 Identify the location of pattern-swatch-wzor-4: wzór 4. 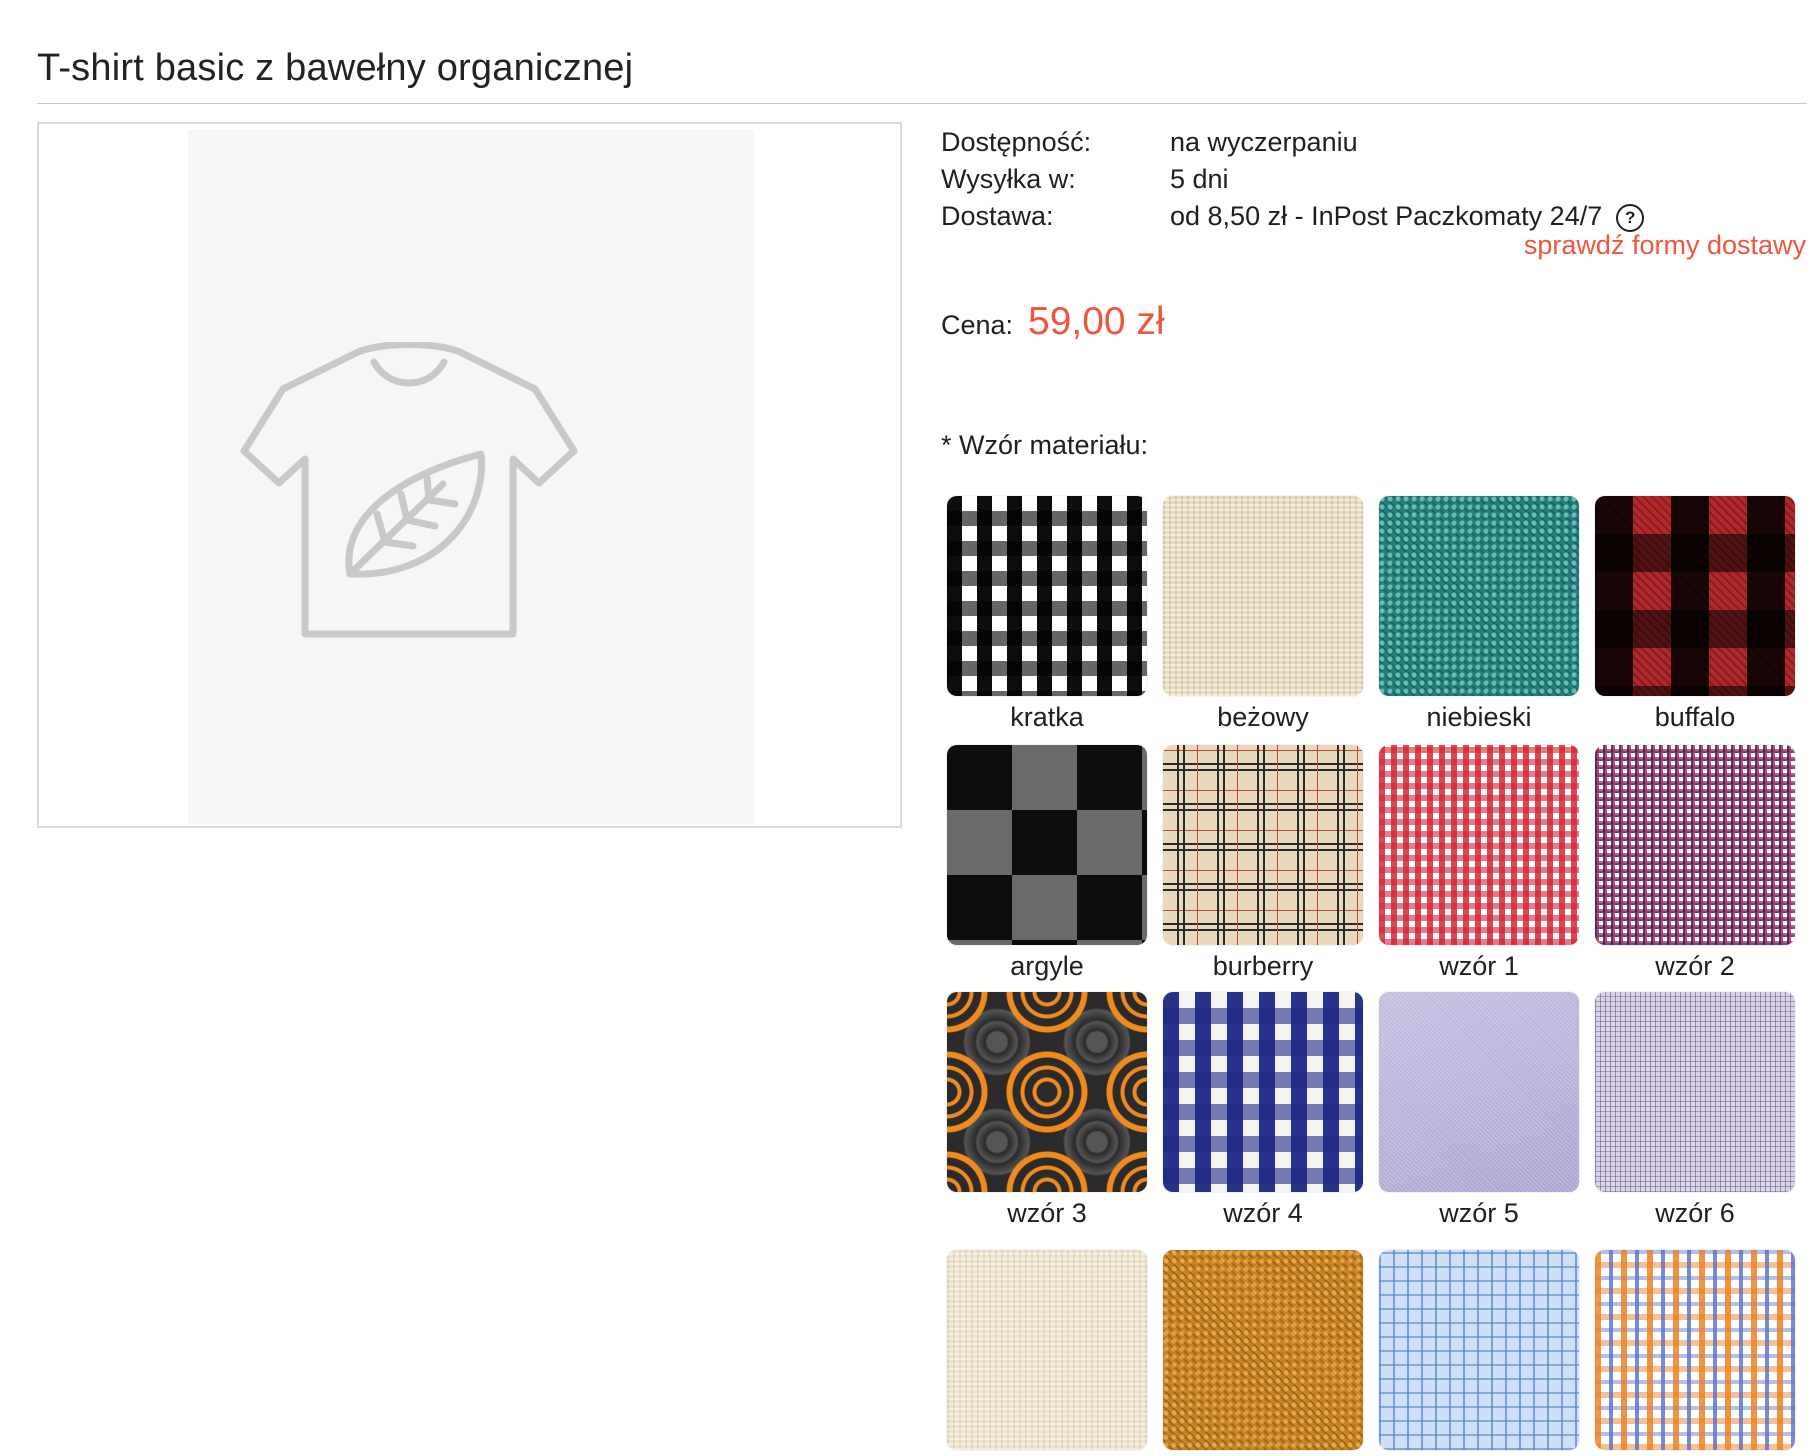
(1263, 1110).